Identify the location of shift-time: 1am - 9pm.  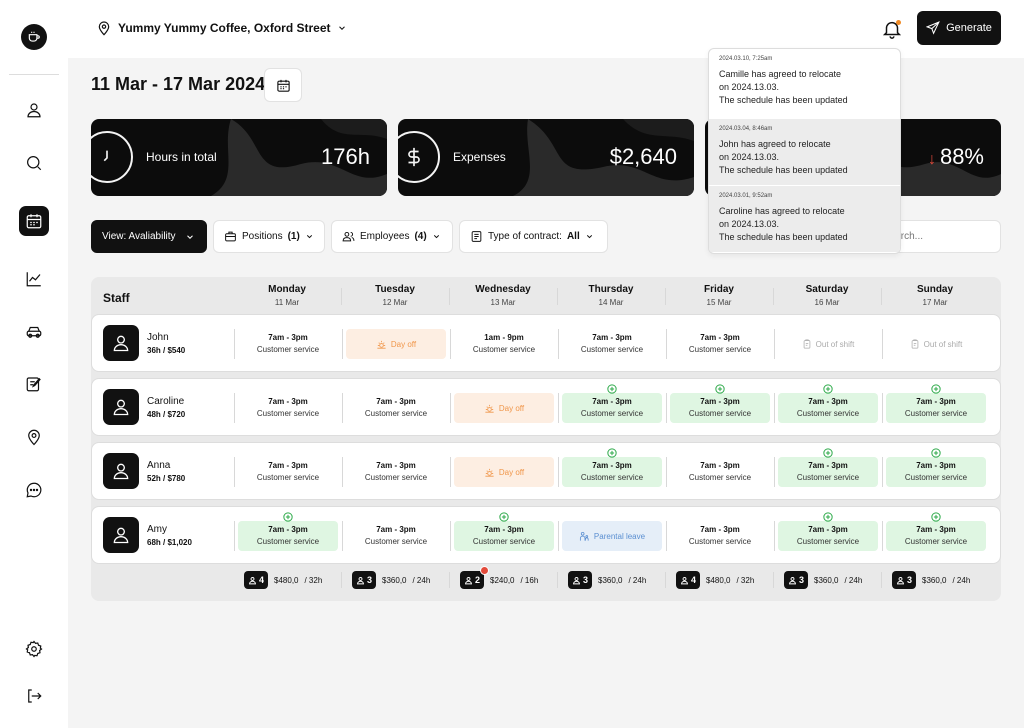
(504, 337).